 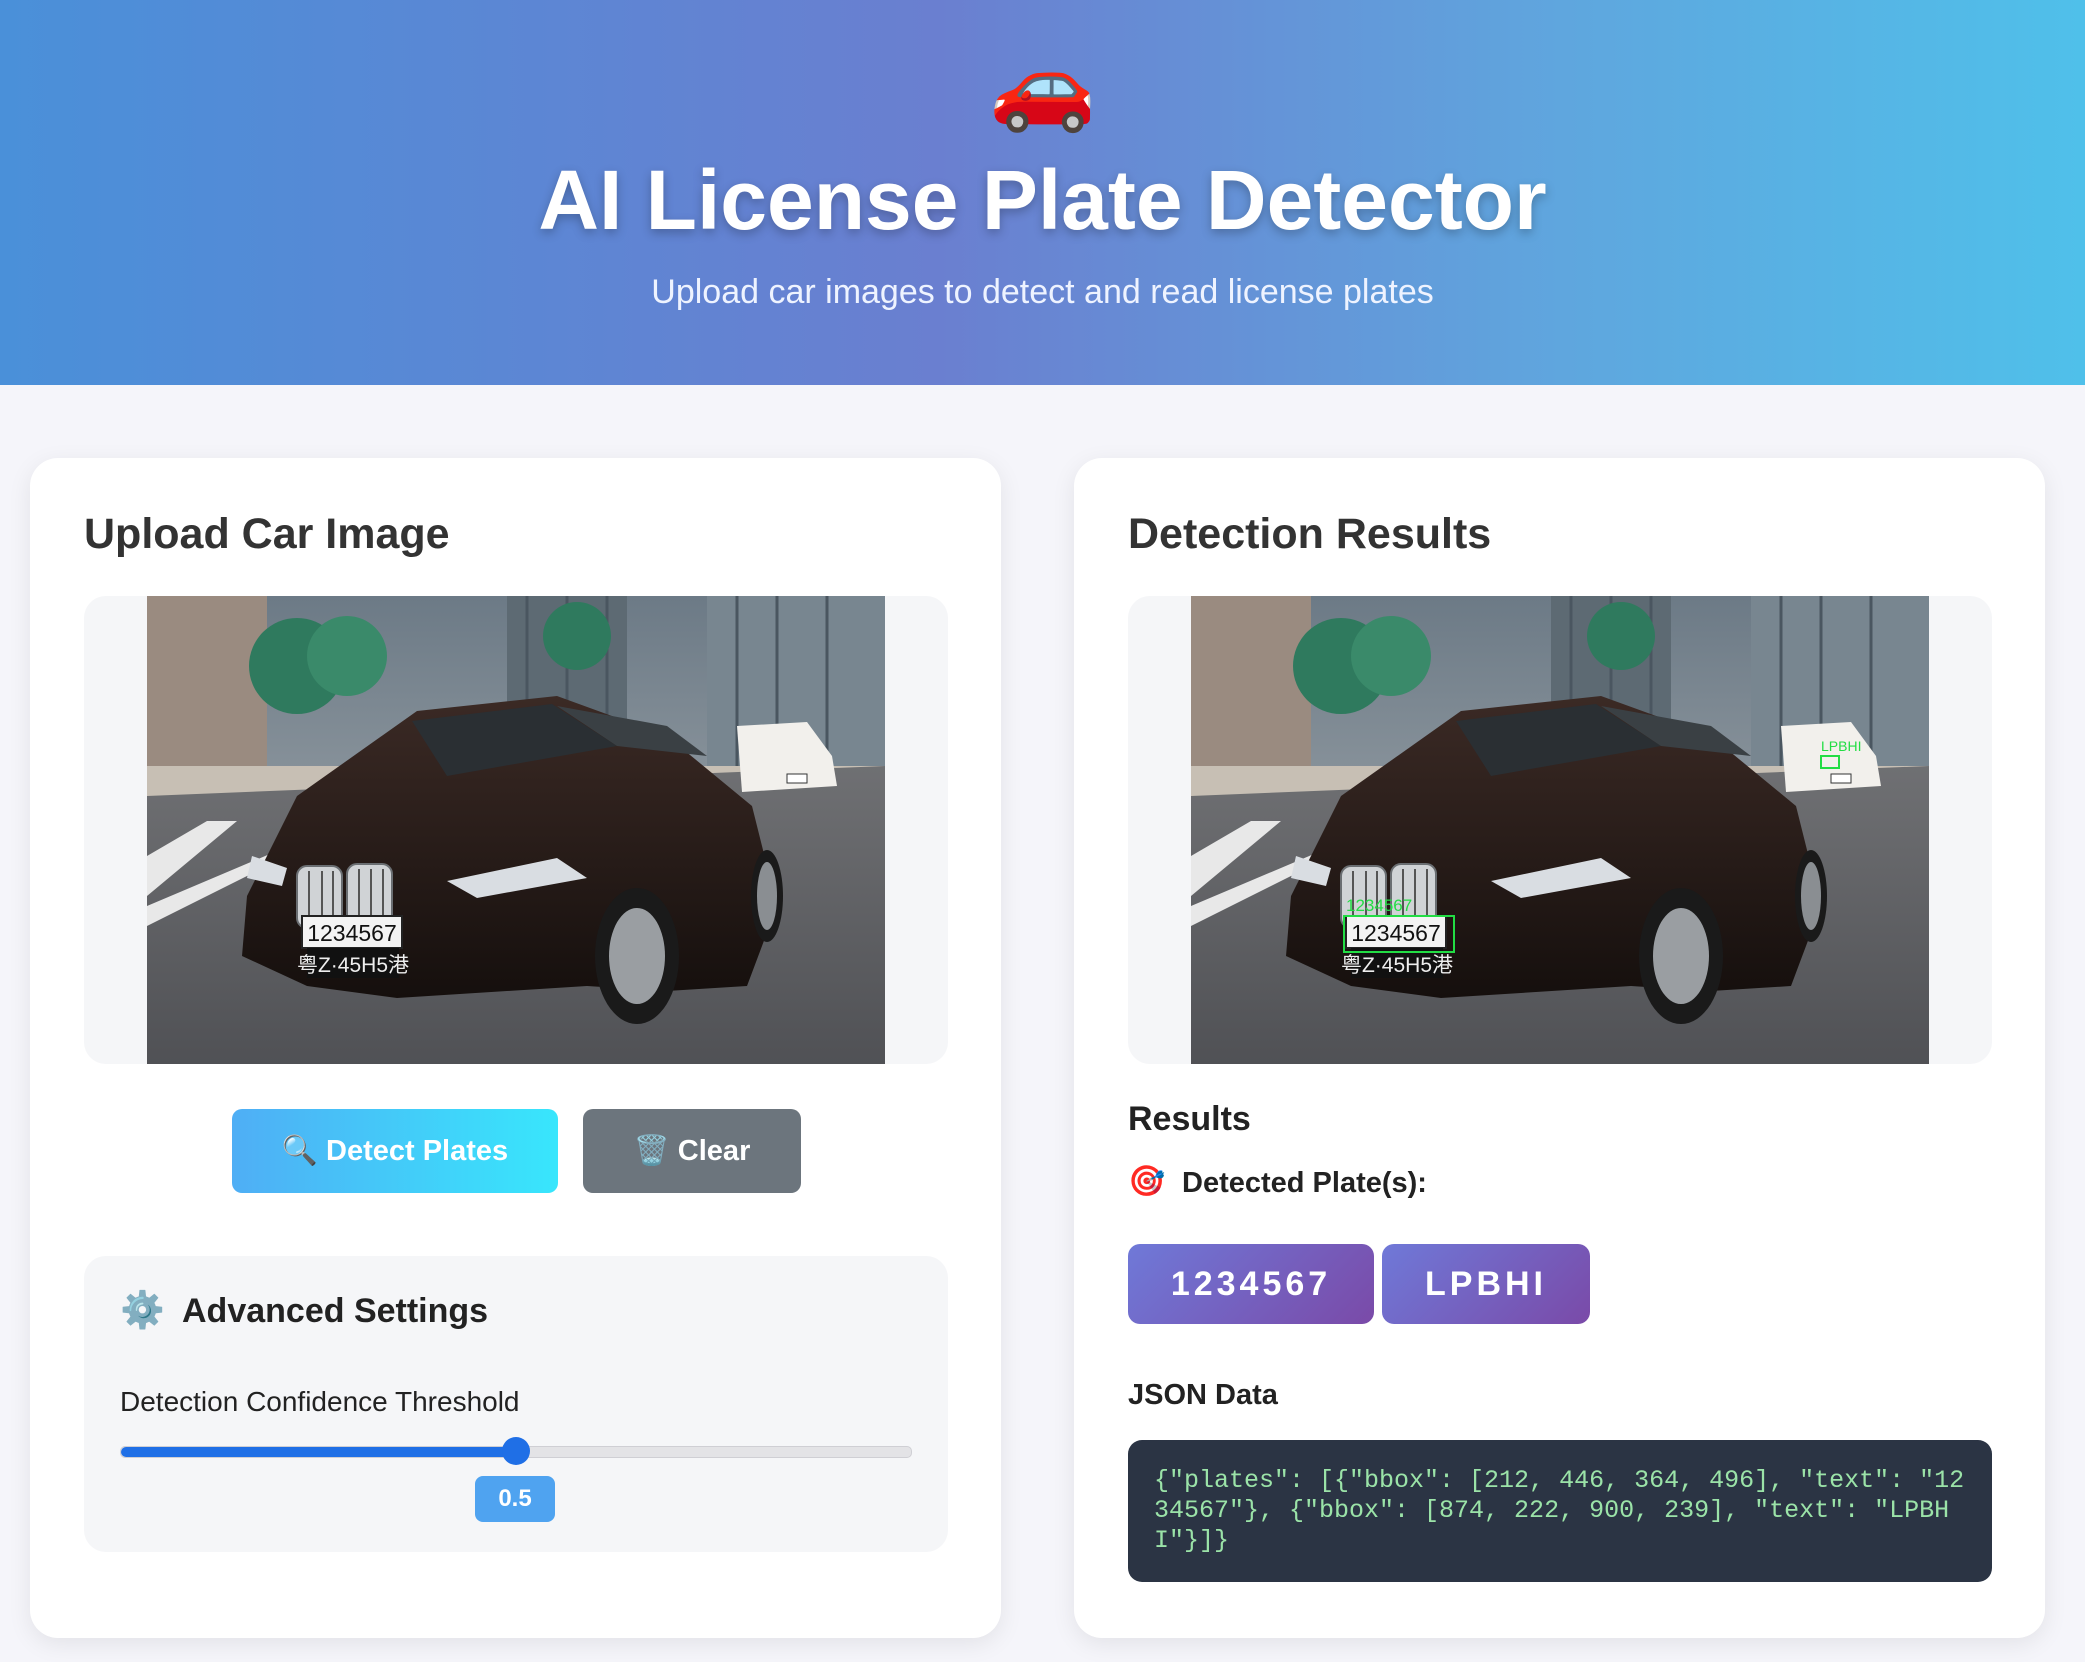 What do you see at coordinates (1251, 1284) in the screenshot?
I see `plate-badge-1: 1234567` at bounding box center [1251, 1284].